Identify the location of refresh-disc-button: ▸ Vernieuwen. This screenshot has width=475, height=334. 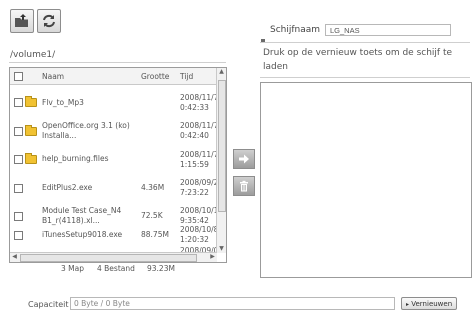
(429, 303).